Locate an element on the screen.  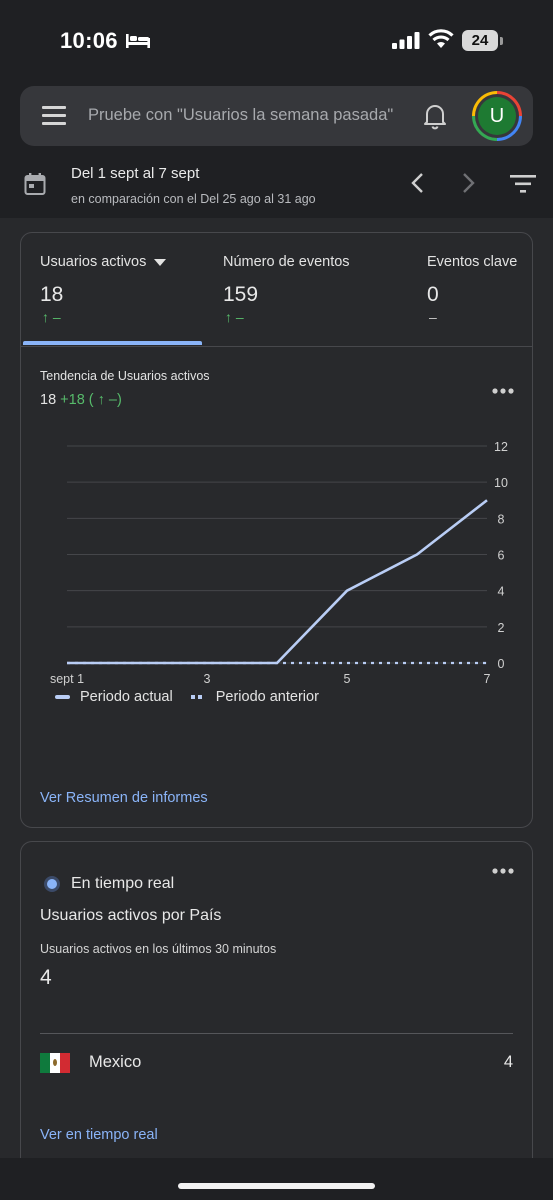
y-tick-label: 10 is located at coordinates (501, 483).